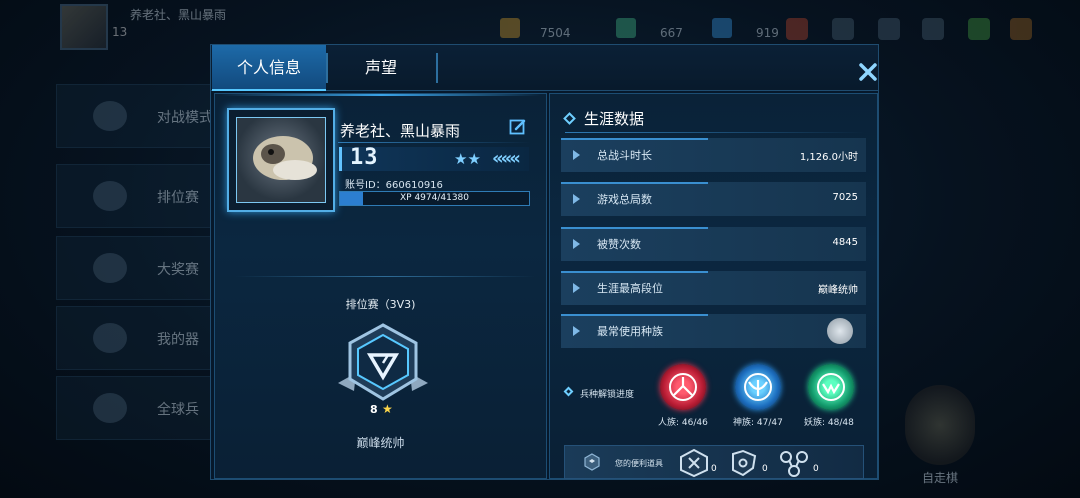 The height and width of the screenshot is (498, 1080). I want to click on name-underline, so click(434, 142).